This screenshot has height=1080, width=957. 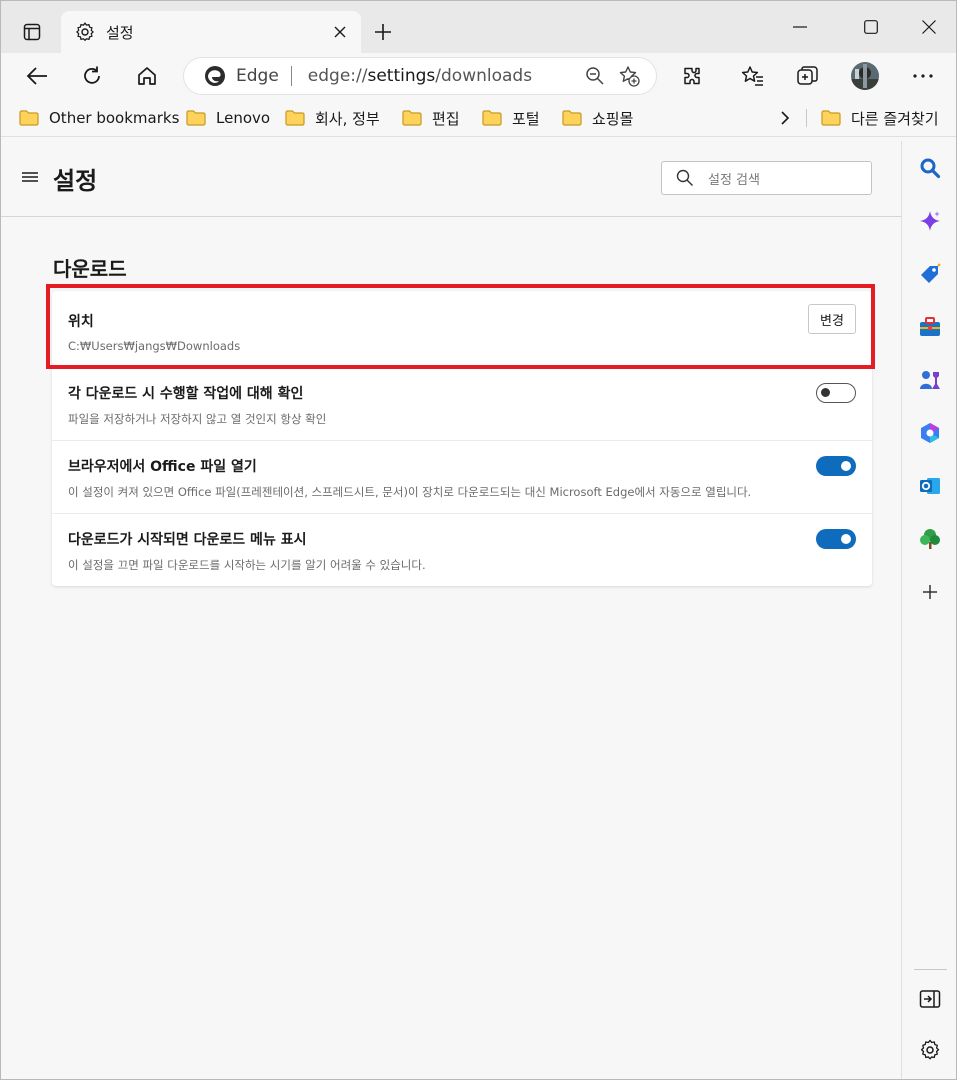 What do you see at coordinates (930, 274) in the screenshot?
I see `shopping-tag-icon` at bounding box center [930, 274].